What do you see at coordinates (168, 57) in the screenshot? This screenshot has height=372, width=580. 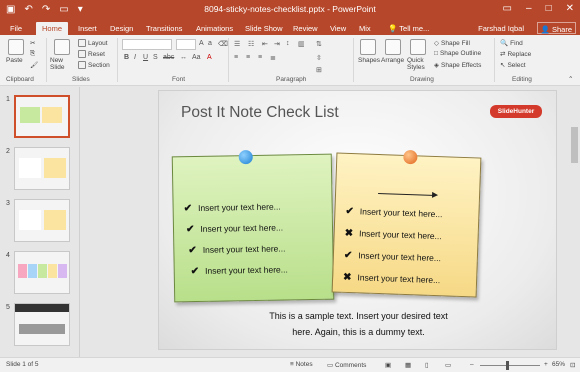 I see `strikethrough-icon: abc` at bounding box center [168, 57].